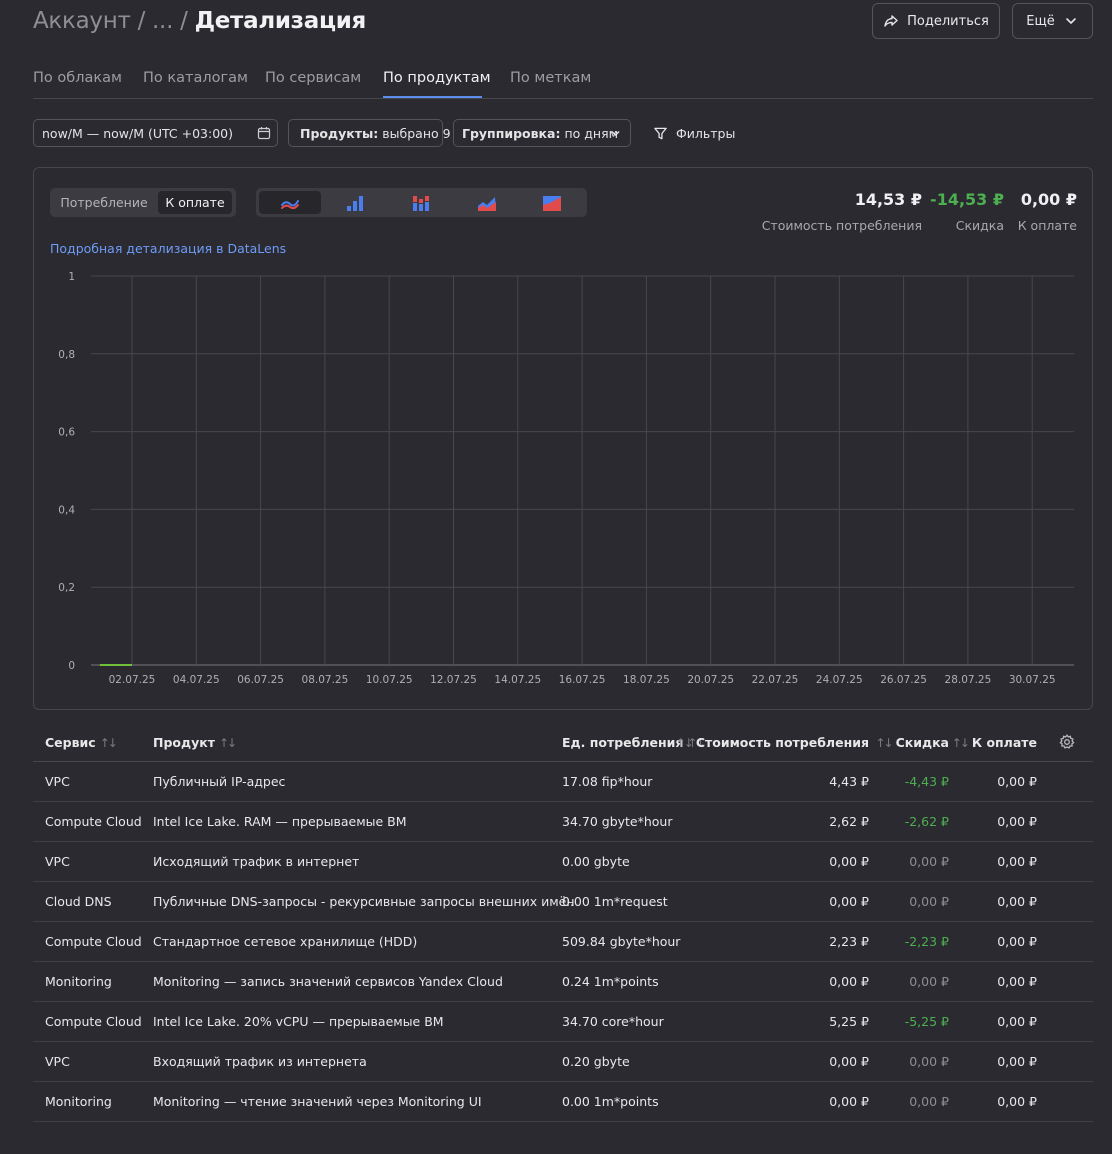 This screenshot has width=1112, height=1154. Describe the element at coordinates (706, 133) in the screenshot. I see `filters-button-label: Фильтры` at that location.